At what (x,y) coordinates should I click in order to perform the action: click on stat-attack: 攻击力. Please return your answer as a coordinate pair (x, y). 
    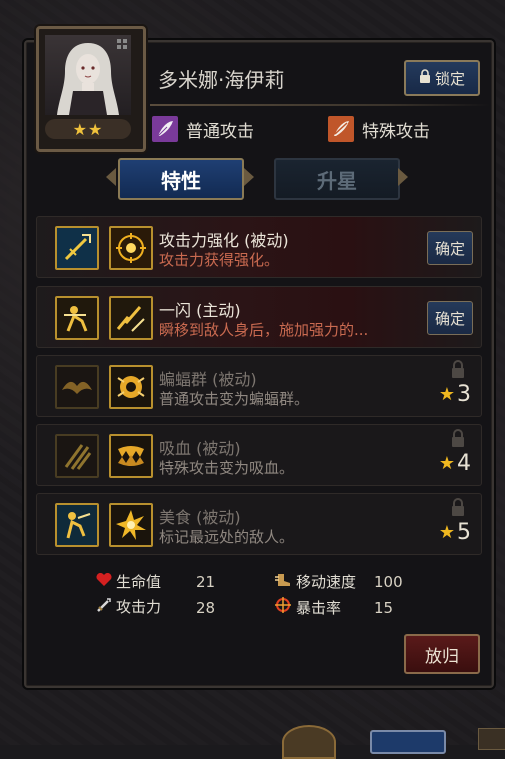
    Looking at the image, I should click on (128, 606).